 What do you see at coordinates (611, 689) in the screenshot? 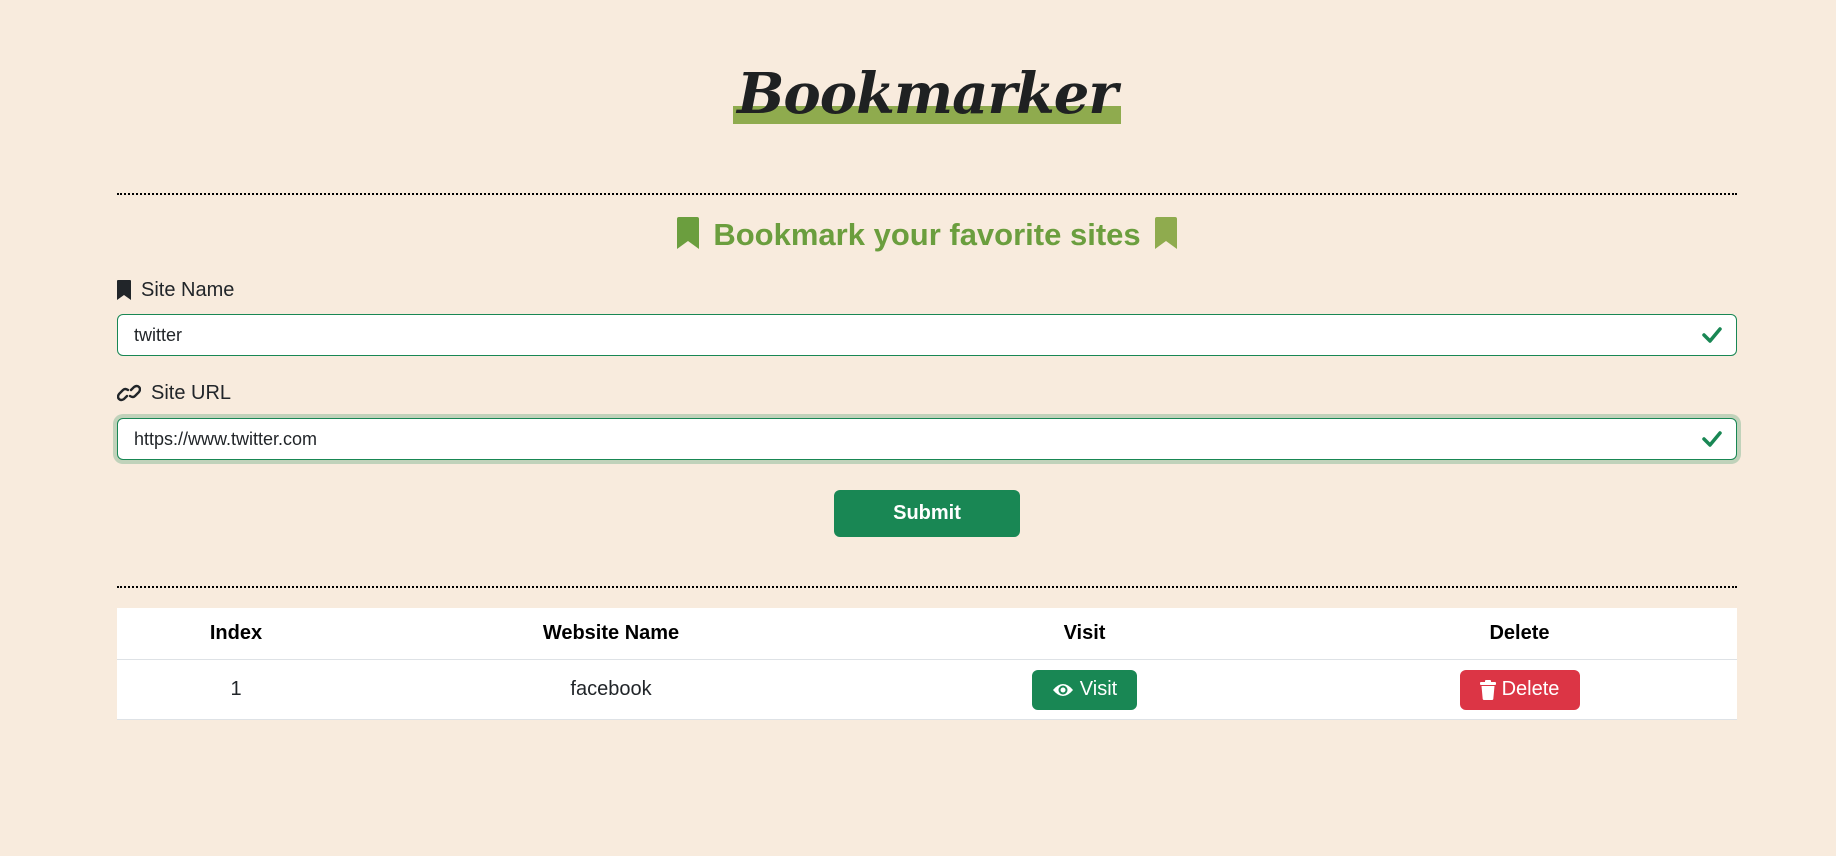
I see `row-website-name: facebook` at bounding box center [611, 689].